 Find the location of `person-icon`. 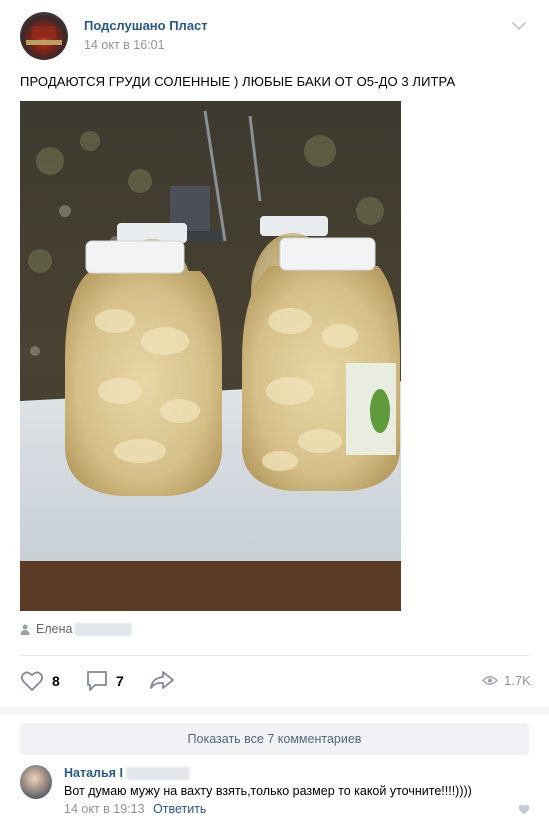

person-icon is located at coordinates (25, 629).